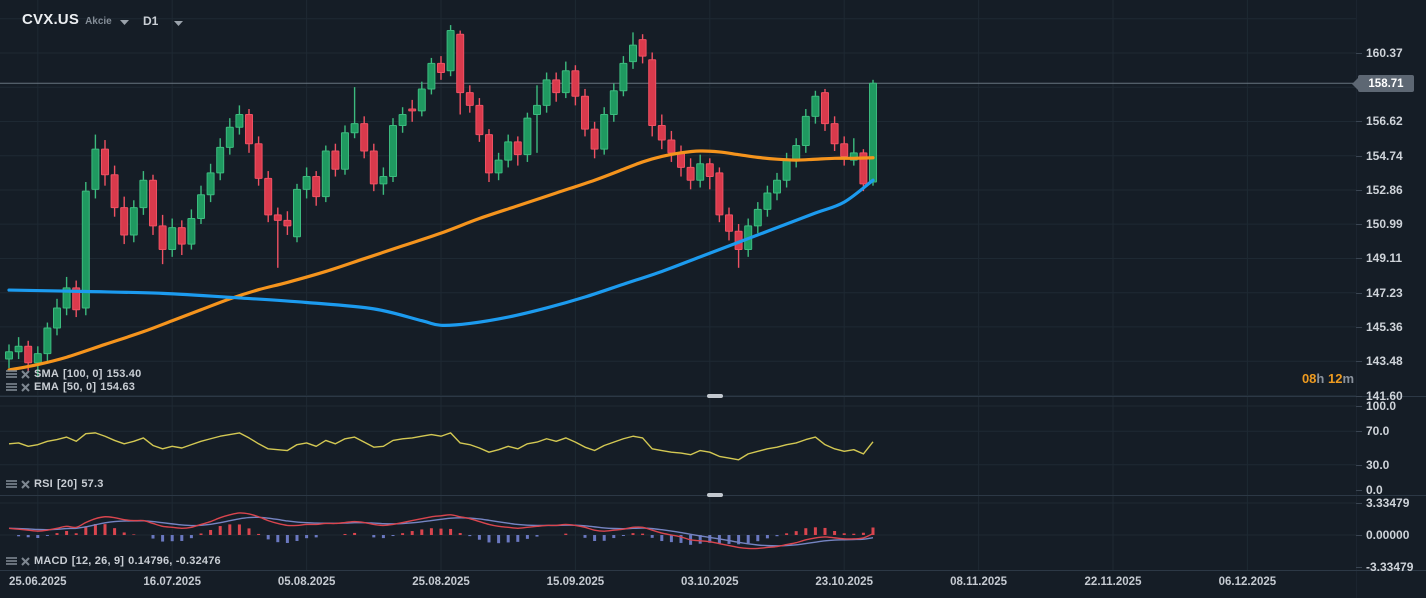 This screenshot has width=1426, height=598. Describe the element at coordinates (1113, 582) in the screenshot. I see `date-axis-label: 22.11.2025` at that location.